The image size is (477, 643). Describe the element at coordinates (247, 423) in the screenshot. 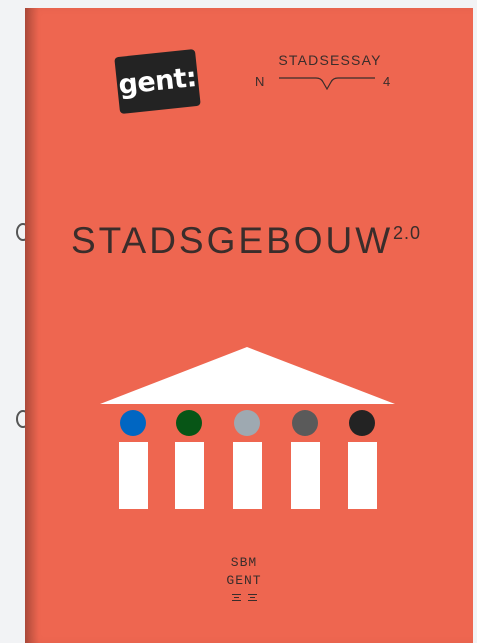

I see `light-gray-dot` at that location.